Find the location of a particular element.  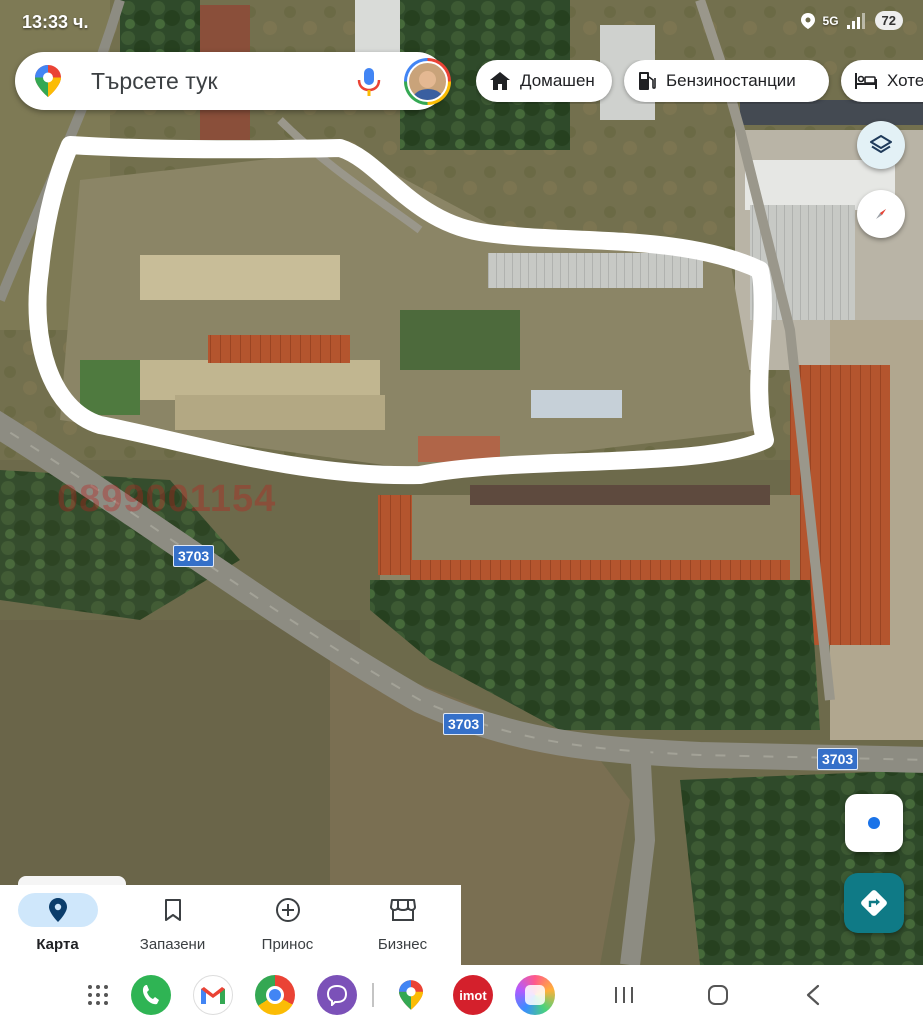

nav-label: Бизнес is located at coordinates (402, 944).